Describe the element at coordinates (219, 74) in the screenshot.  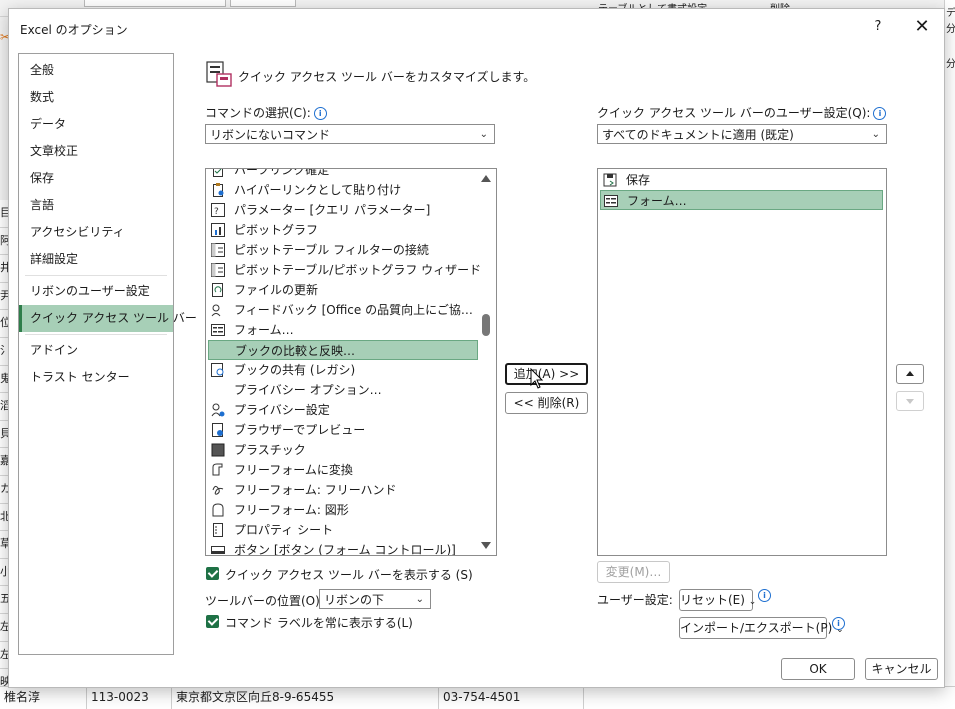
I see `quick-access-toolbar-icon` at that location.